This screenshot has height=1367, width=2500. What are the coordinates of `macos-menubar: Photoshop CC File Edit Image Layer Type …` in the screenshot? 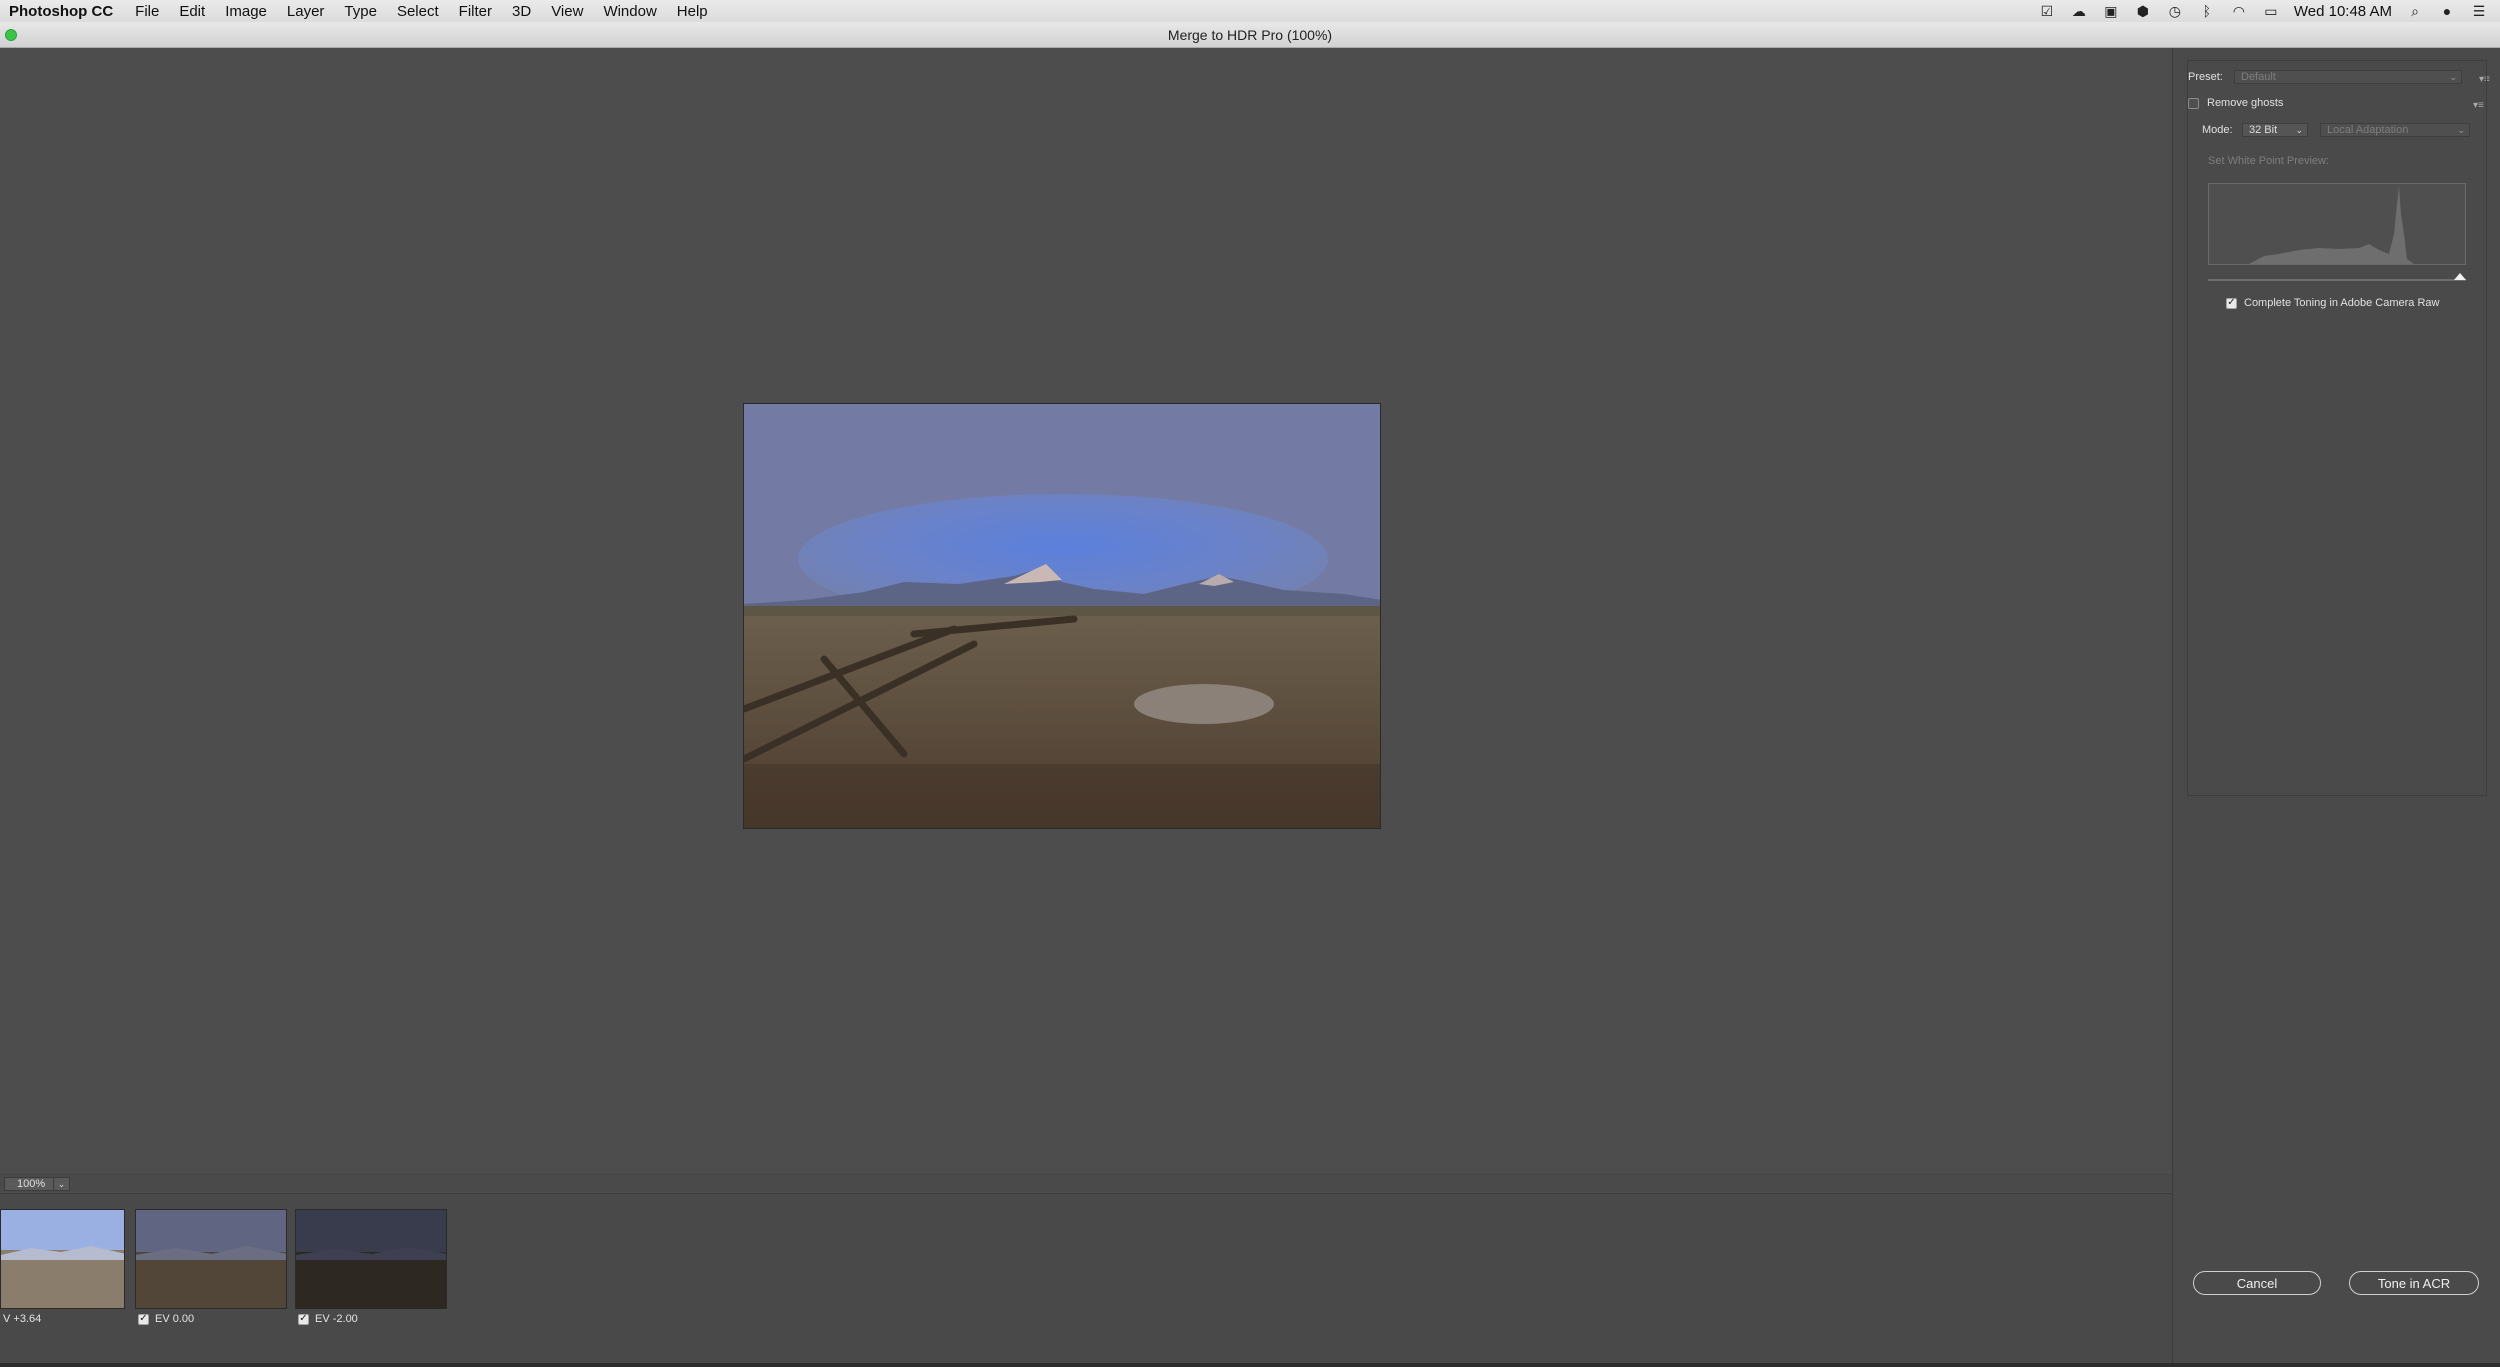 It's located at (1250, 11).